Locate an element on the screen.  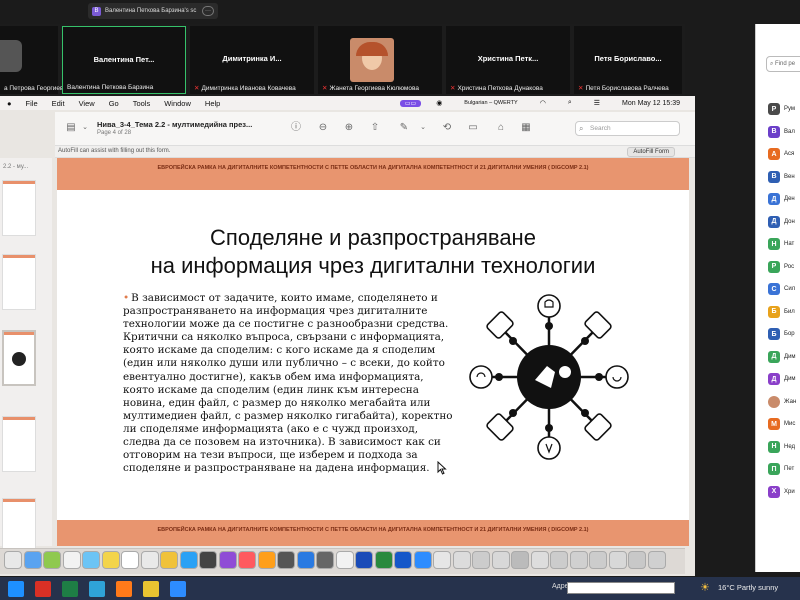
highlight-icon: ▭ is located at coordinates (473, 128).